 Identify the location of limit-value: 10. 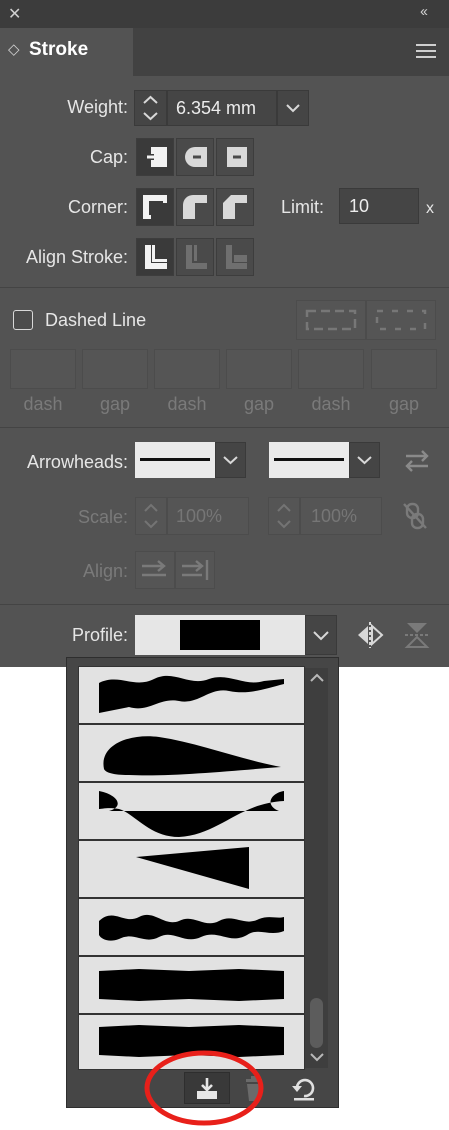
(359, 206).